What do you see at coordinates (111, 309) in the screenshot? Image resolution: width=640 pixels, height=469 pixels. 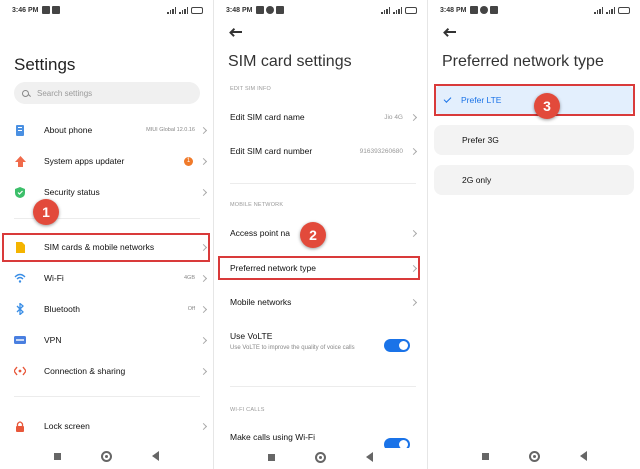 I see `settings-item-bluetooth: Bluetooth Off` at bounding box center [111, 309].